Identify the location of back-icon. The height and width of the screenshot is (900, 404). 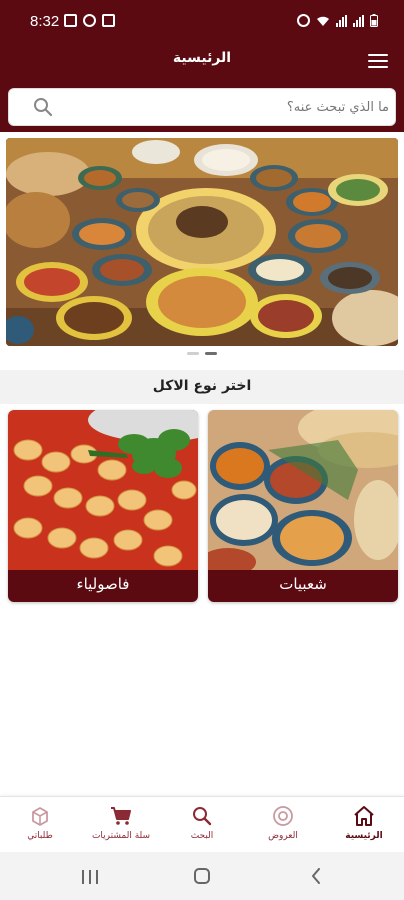
(316, 876).